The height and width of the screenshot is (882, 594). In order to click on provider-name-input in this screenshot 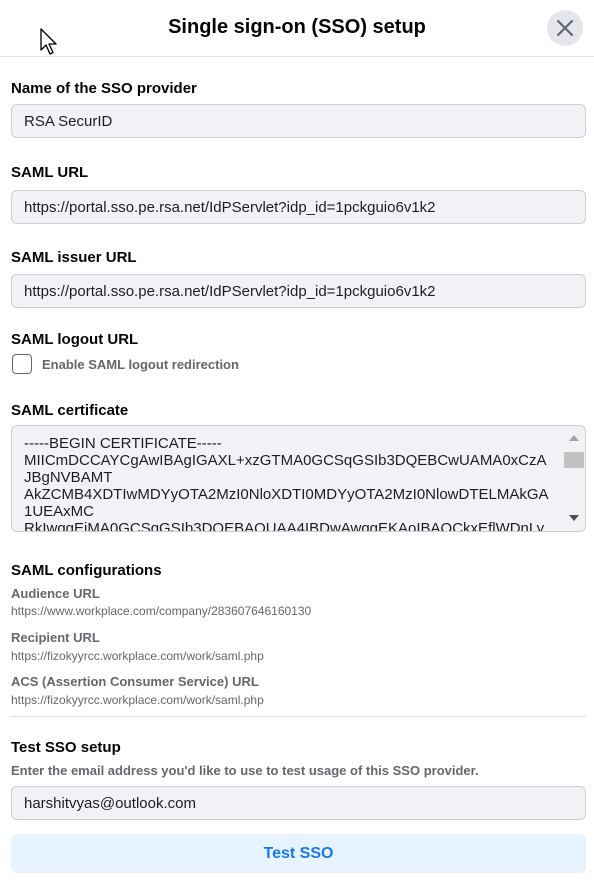, I will do `click(298, 121)`.